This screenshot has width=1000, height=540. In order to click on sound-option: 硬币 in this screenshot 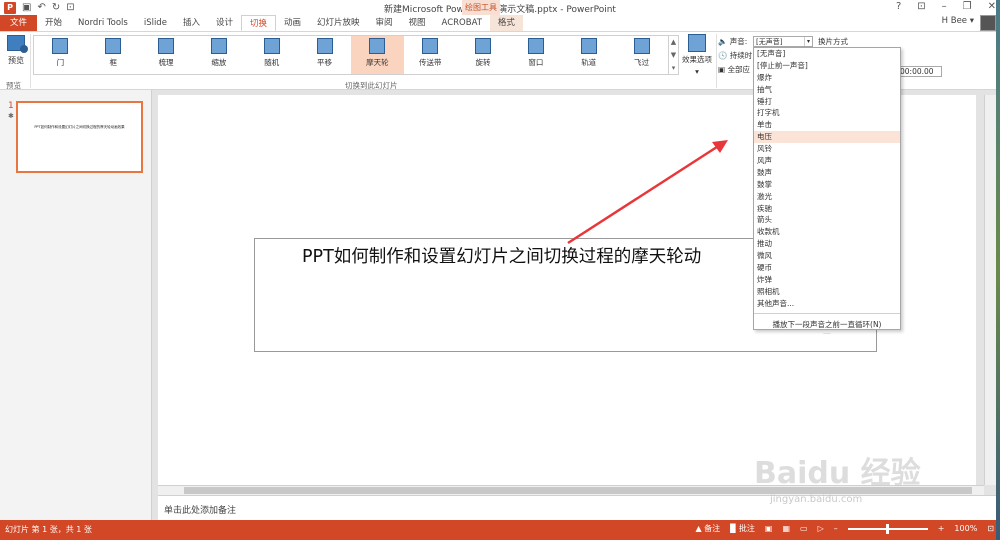, I will do `click(827, 268)`.